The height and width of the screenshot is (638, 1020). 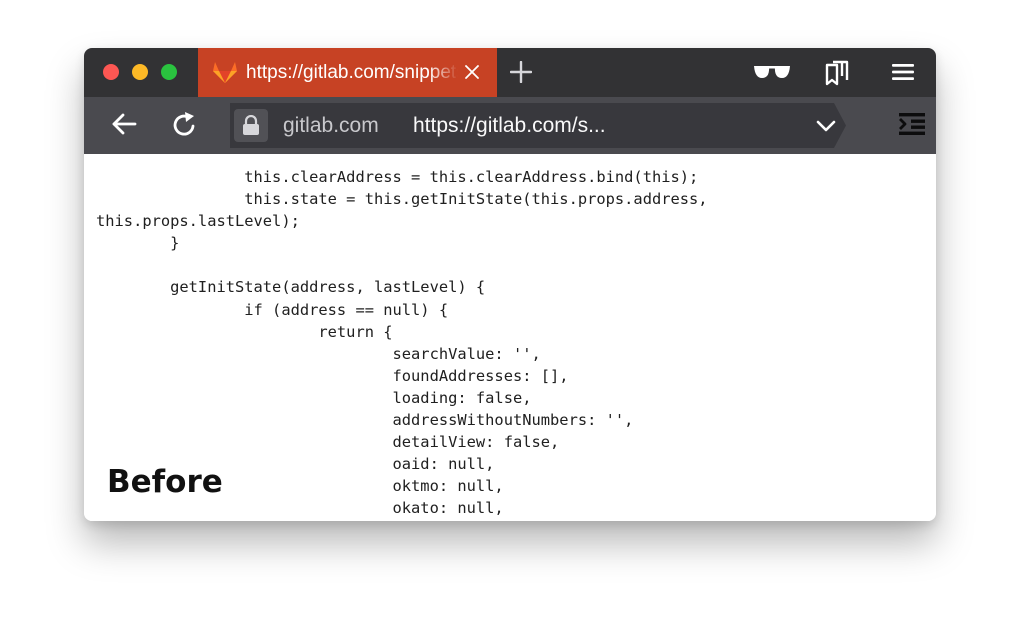 I want to click on code-line: this.props.lastLevel);, so click(x=198, y=221).